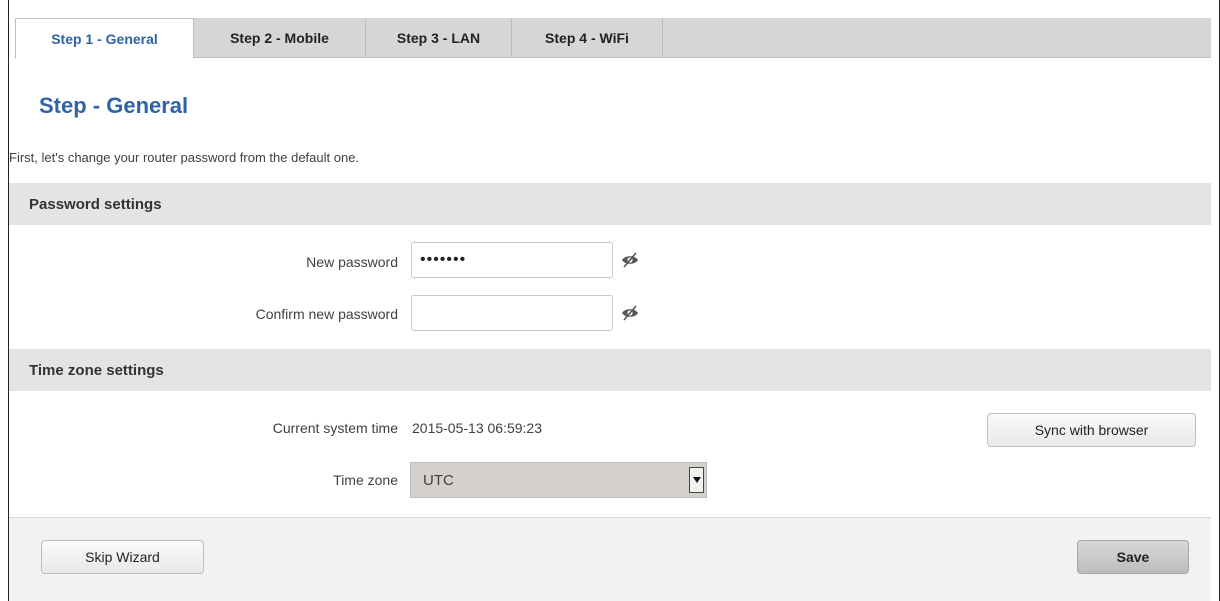 Image resolution: width=1220 pixels, height=601 pixels. I want to click on tab-step-2-mobile: Step 2 - Mobile, so click(280, 38).